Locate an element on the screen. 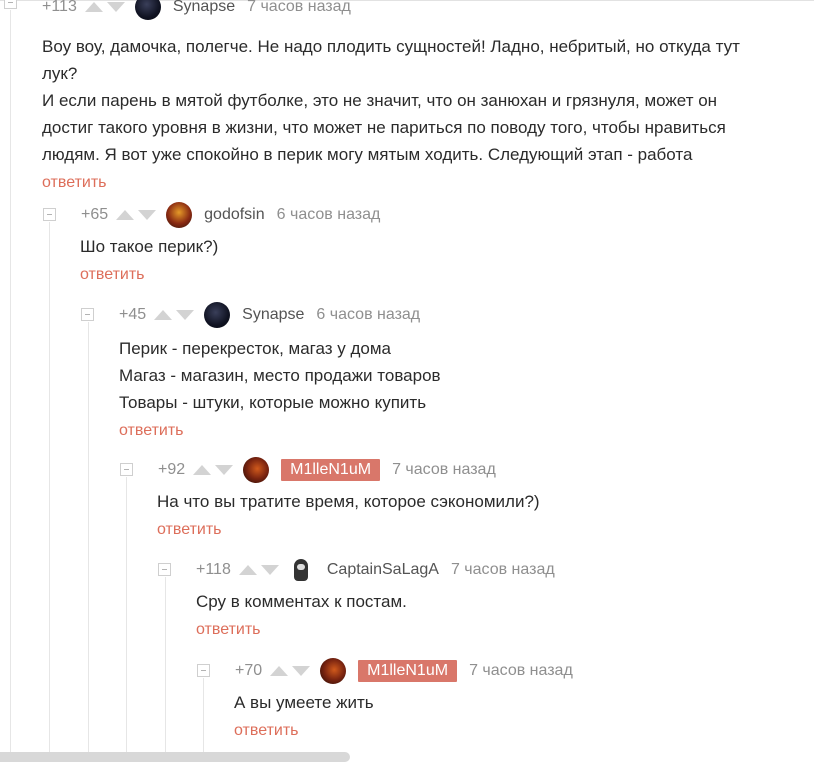 The width and height of the screenshot is (814, 762). comment-rating: +92 is located at coordinates (172, 469).